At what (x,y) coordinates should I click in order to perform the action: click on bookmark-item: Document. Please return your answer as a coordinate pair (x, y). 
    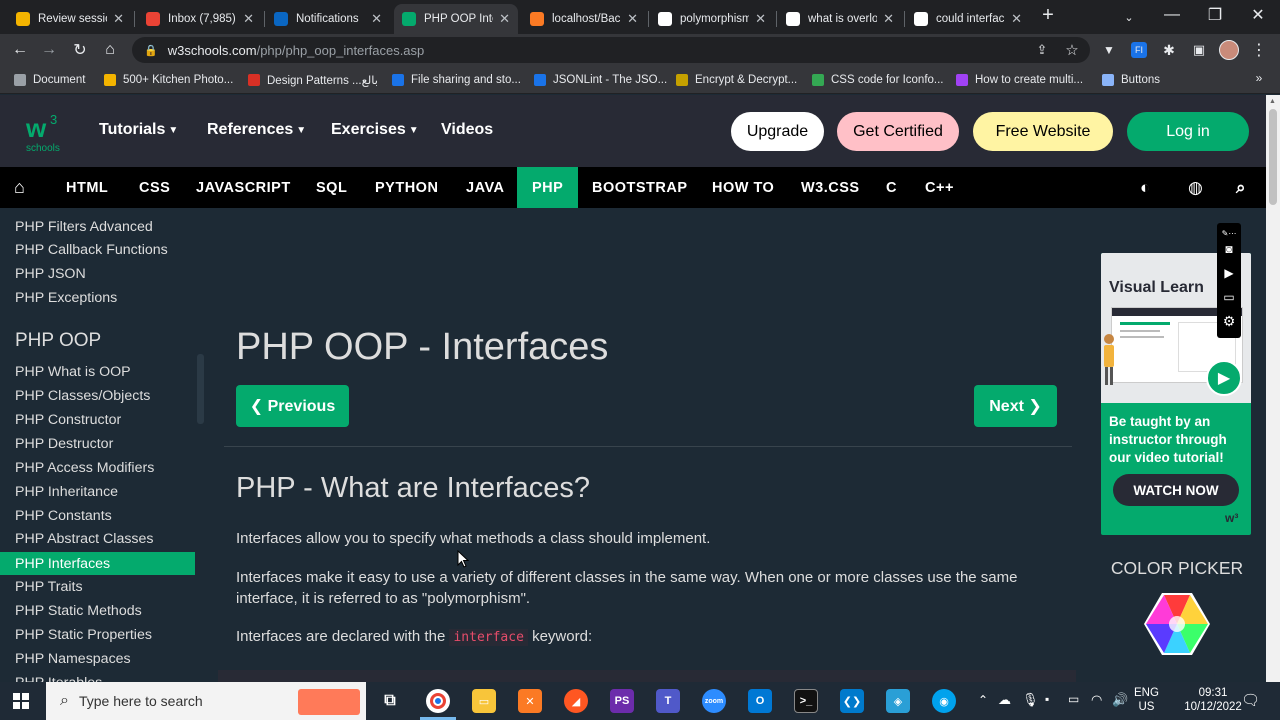
    Looking at the image, I should click on (49, 80).